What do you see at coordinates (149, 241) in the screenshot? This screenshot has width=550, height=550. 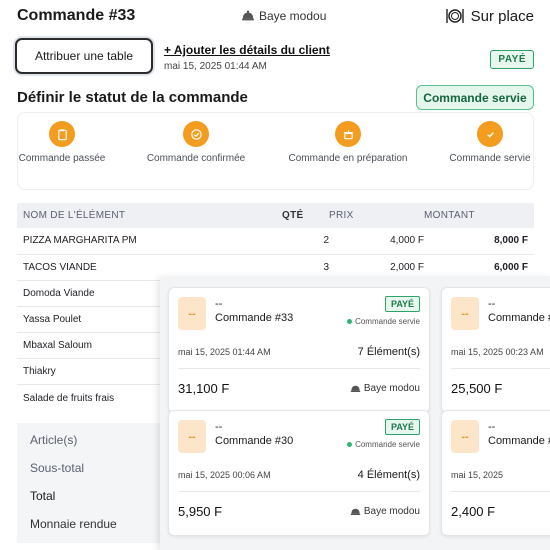 I see `item-name: PIZZA MARGHARITA PM` at bounding box center [149, 241].